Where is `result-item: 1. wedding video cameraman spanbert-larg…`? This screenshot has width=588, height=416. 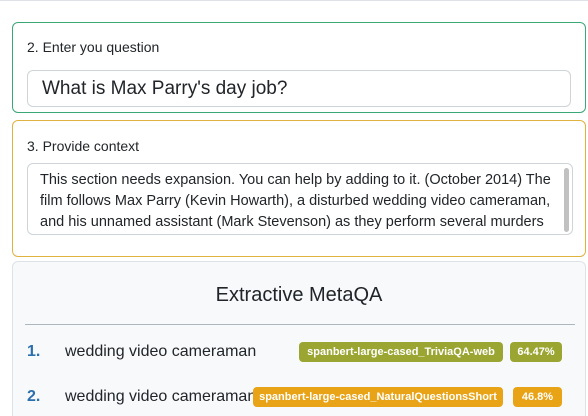 result-item: 1. wedding video cameraman spanbert-larg… is located at coordinates (299, 352).